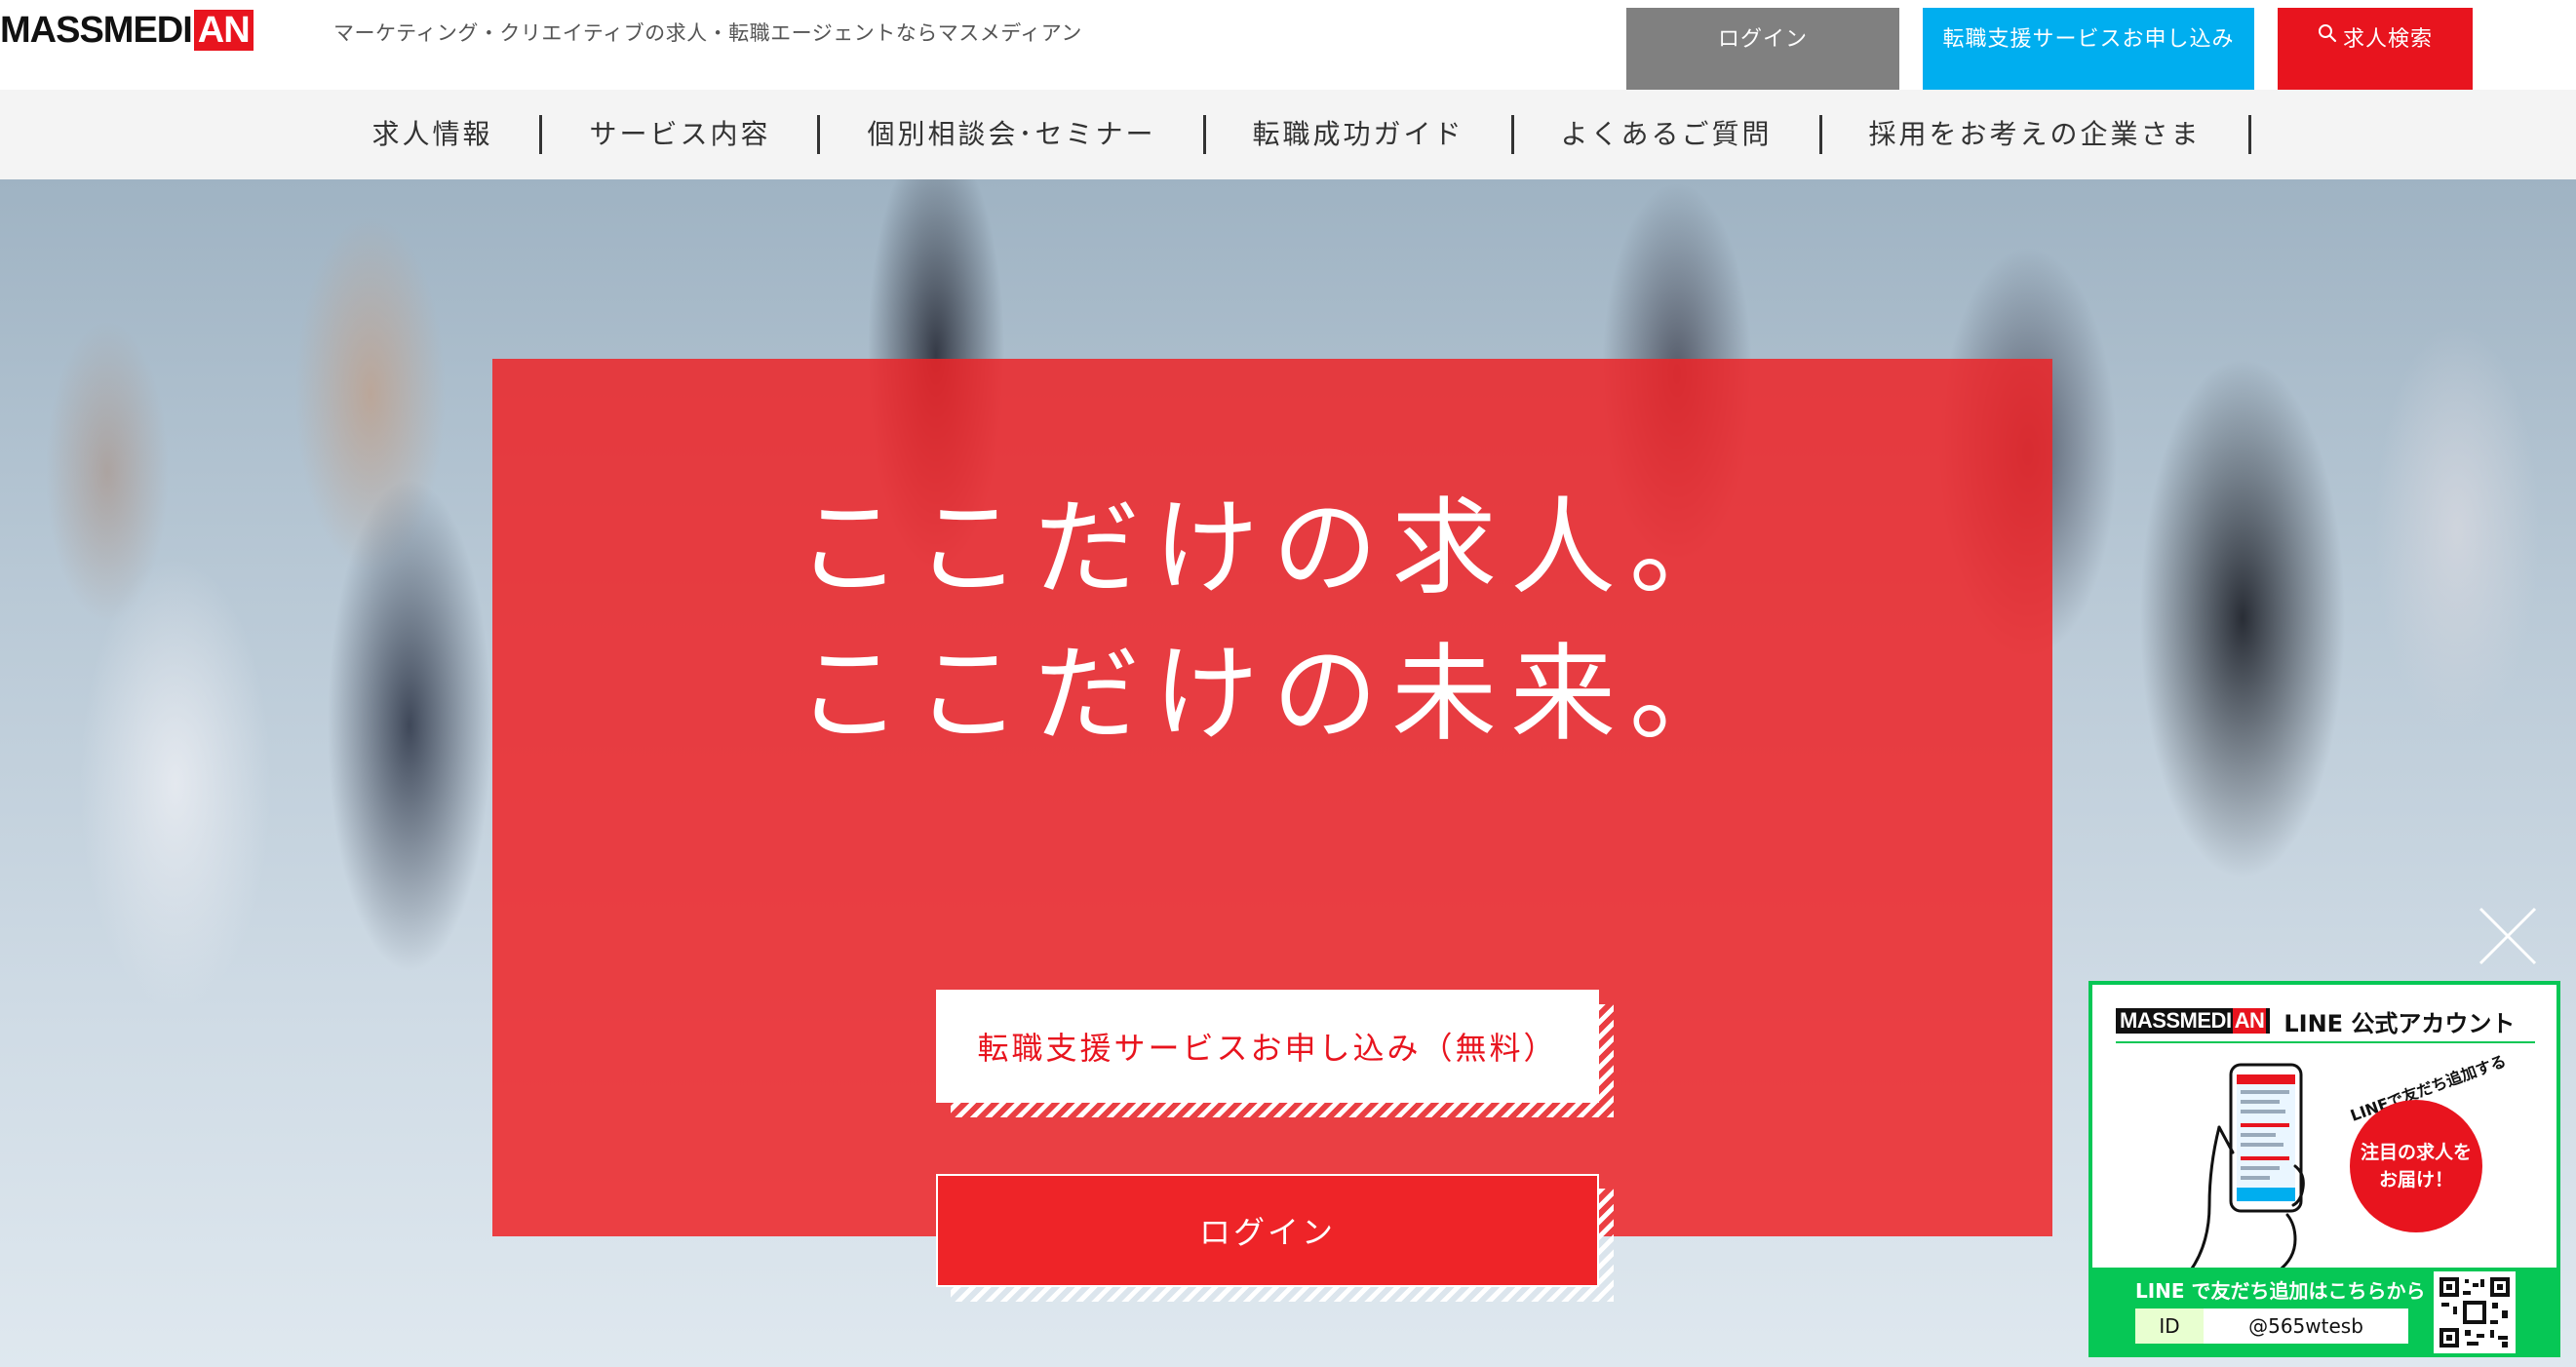  Describe the element at coordinates (2416, 1152) in the screenshot. I see `line-widget-badge-line1: 注目の求人を` at that location.